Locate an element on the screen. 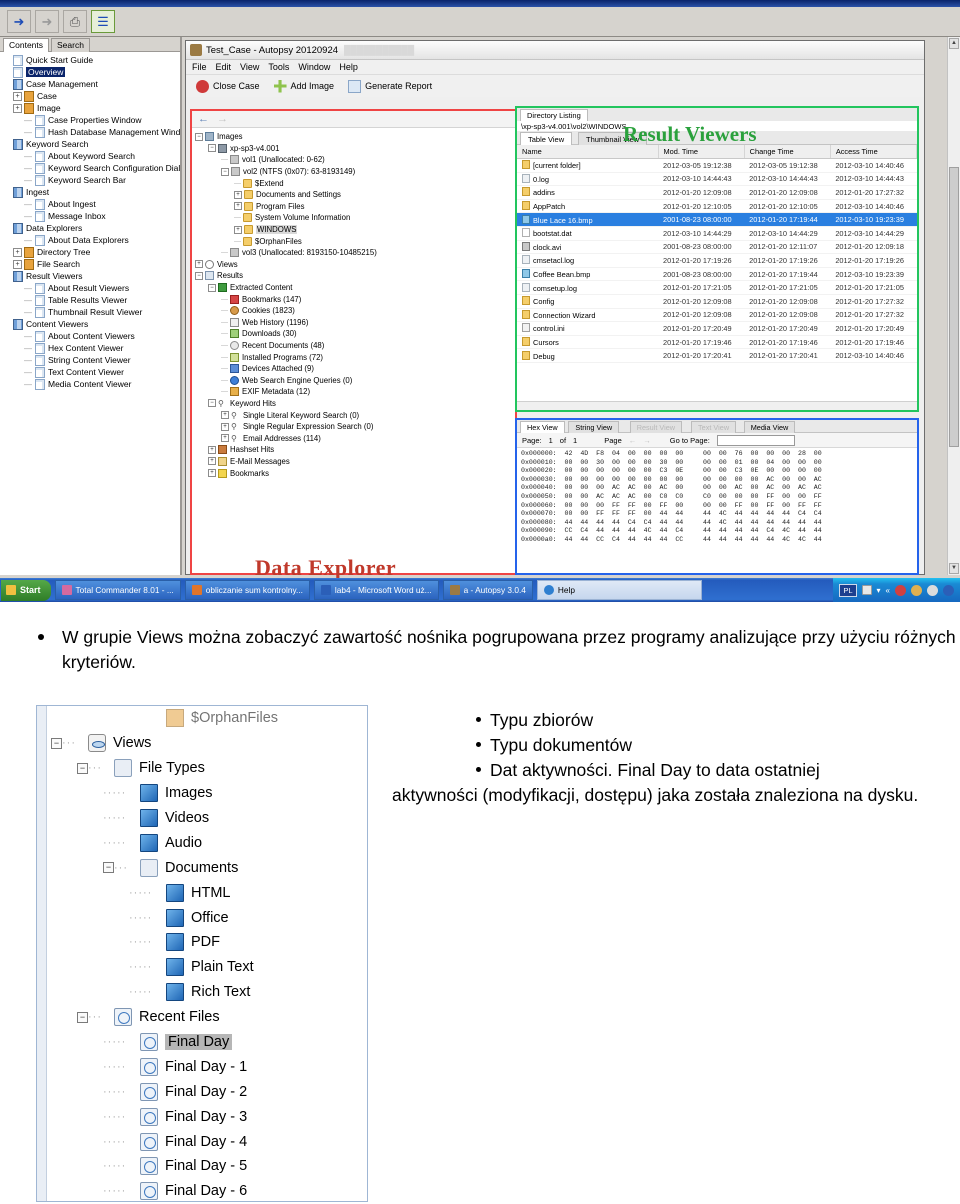 This screenshot has height=1204, width=960. back-icon: ➜ is located at coordinates (19, 21).